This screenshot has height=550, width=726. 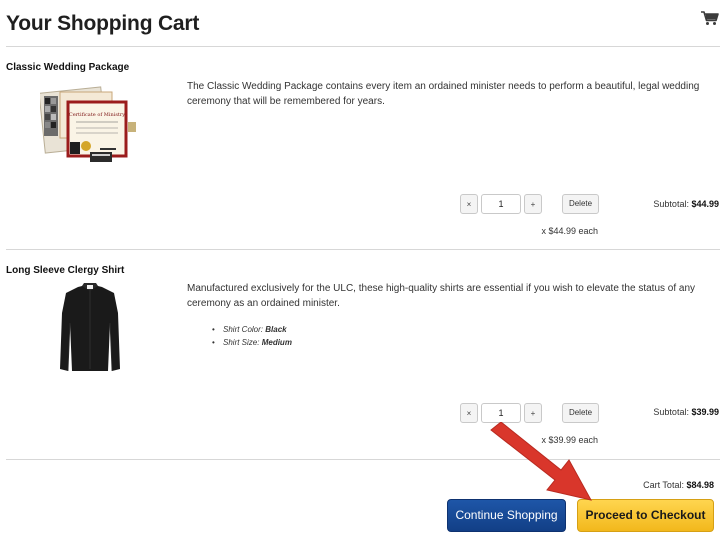 I want to click on item-options: Shirt Color: Black Shirt Size: Medium, so click(x=252, y=336).